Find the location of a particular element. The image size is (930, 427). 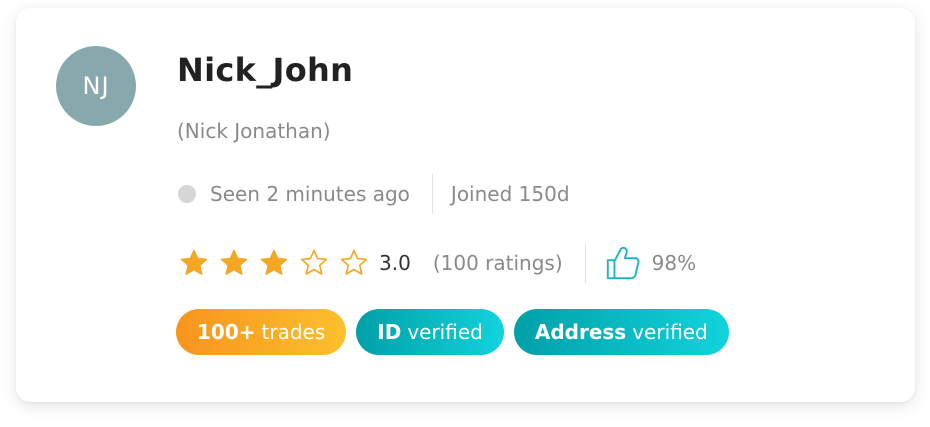

rating-row: 3.0 (100 ratings) 98% is located at coordinates (437, 263).